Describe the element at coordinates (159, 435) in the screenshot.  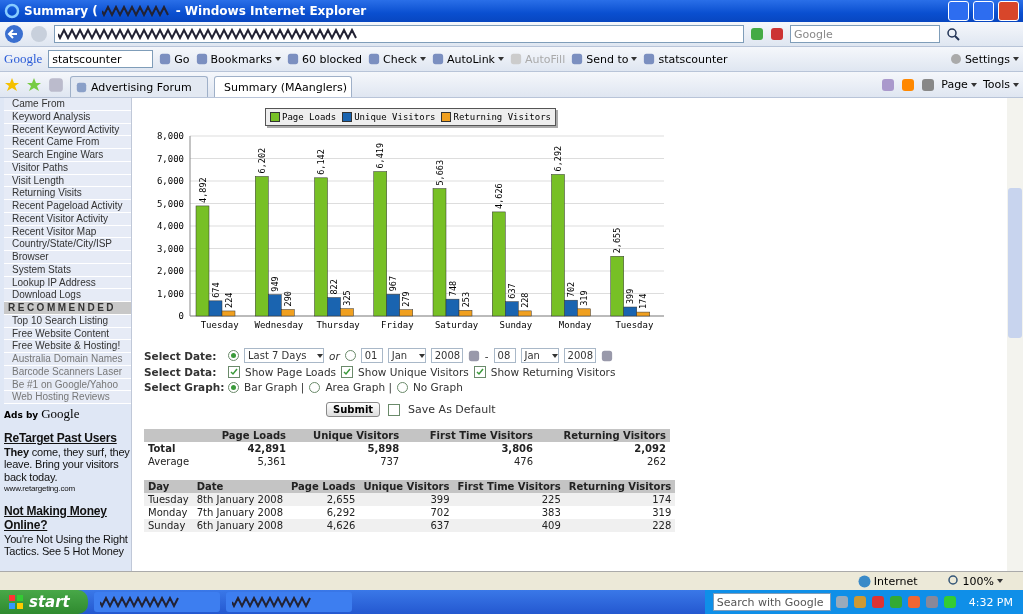
I see `table-header` at that location.